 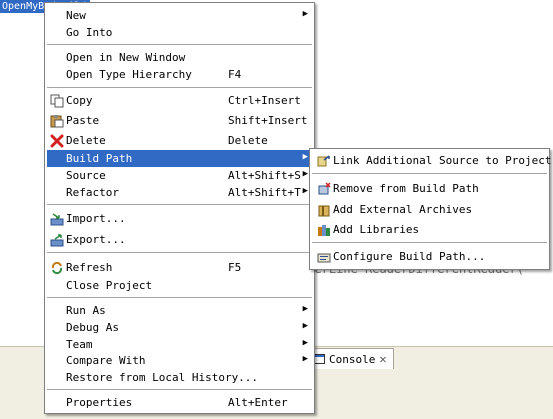 I want to click on menu-item-copy: Copy Ctrl+Insert, so click(x=179, y=100).